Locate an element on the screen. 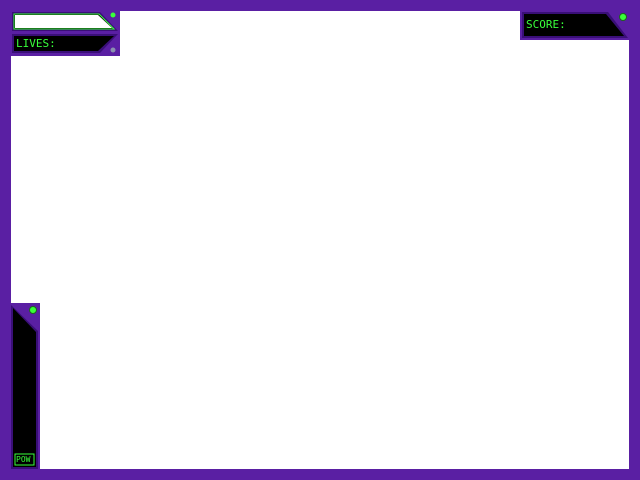 Image resolution: width=640 pixels, height=480 pixels. power-label: POW is located at coordinates (23, 459).